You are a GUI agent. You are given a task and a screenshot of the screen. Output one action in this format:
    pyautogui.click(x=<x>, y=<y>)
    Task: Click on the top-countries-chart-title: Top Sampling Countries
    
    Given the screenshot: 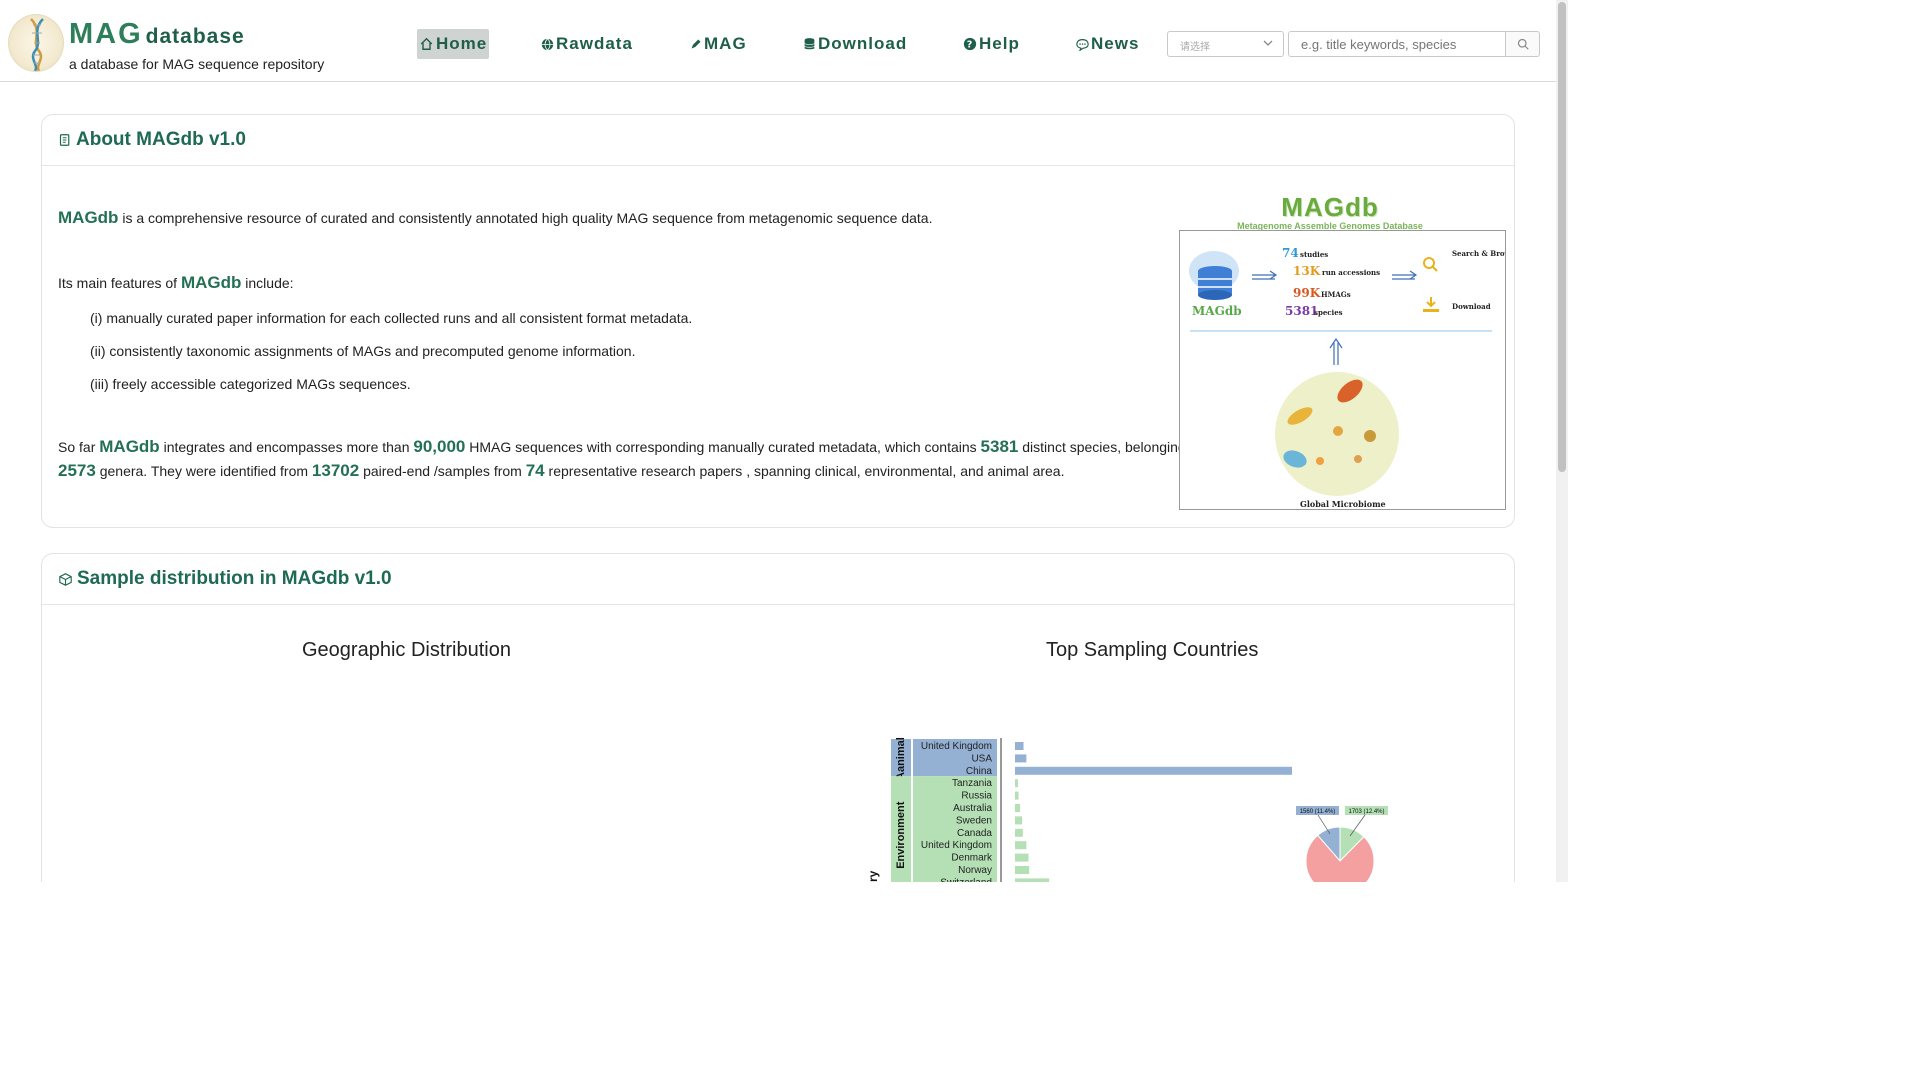 What is the action you would take?
    pyautogui.click(x=1152, y=650)
    